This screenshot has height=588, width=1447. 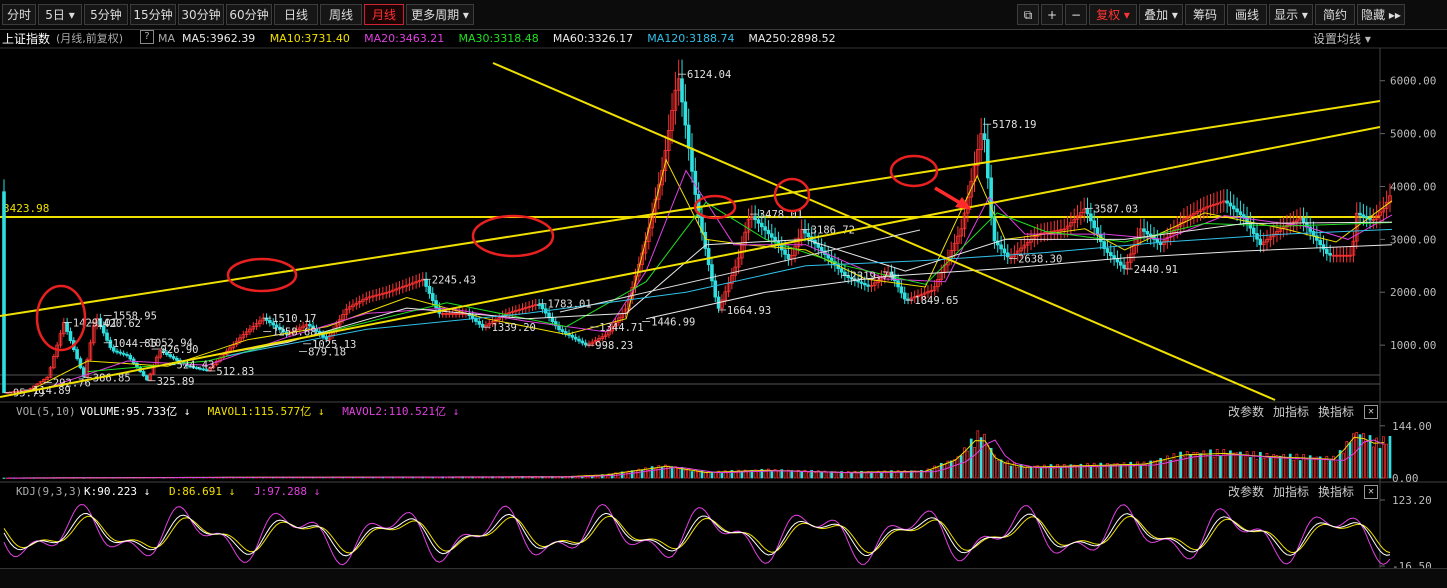 I want to click on kdj-switch-indicator-button: 换指标, so click(x=1336, y=492).